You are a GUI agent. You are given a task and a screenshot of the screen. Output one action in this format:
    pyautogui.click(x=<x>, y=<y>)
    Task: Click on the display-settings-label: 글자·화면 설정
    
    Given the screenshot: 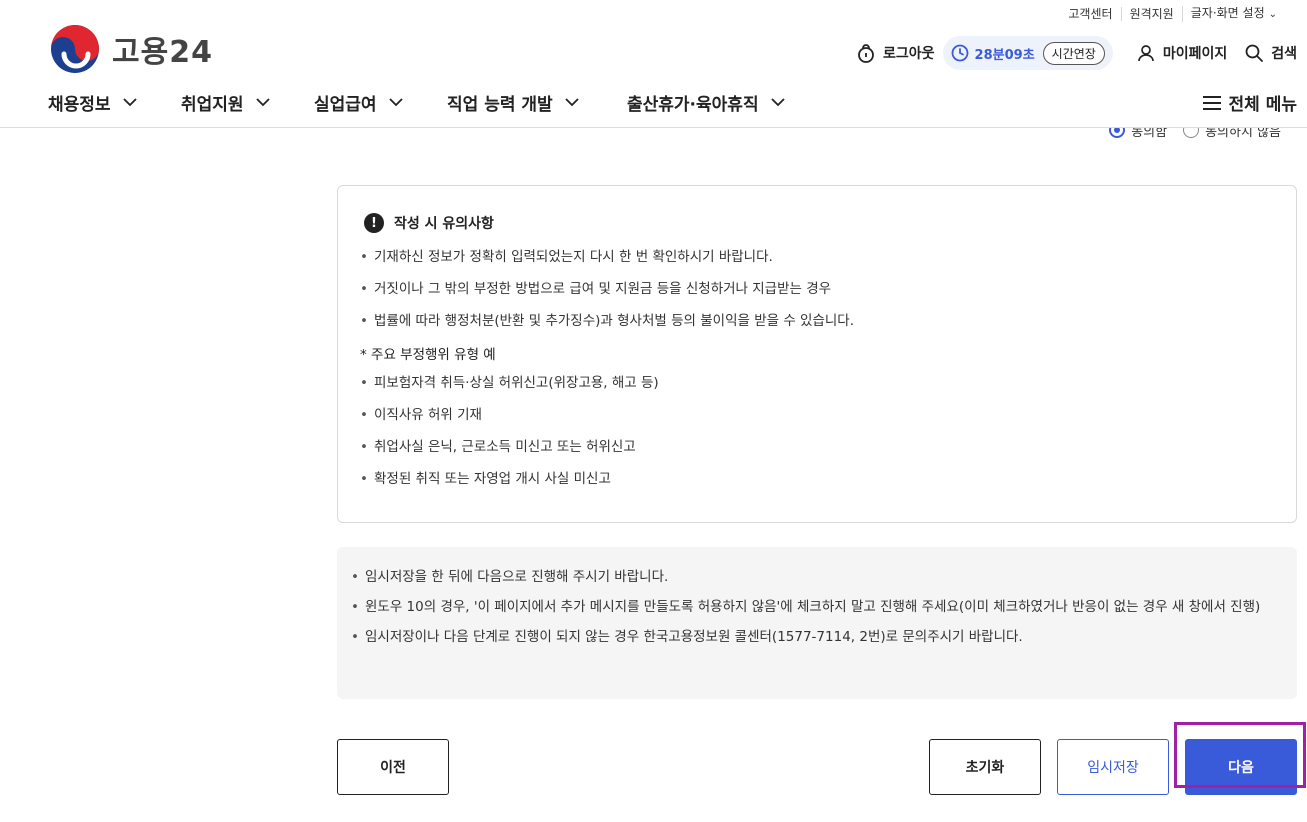 What is the action you would take?
    pyautogui.click(x=1227, y=13)
    